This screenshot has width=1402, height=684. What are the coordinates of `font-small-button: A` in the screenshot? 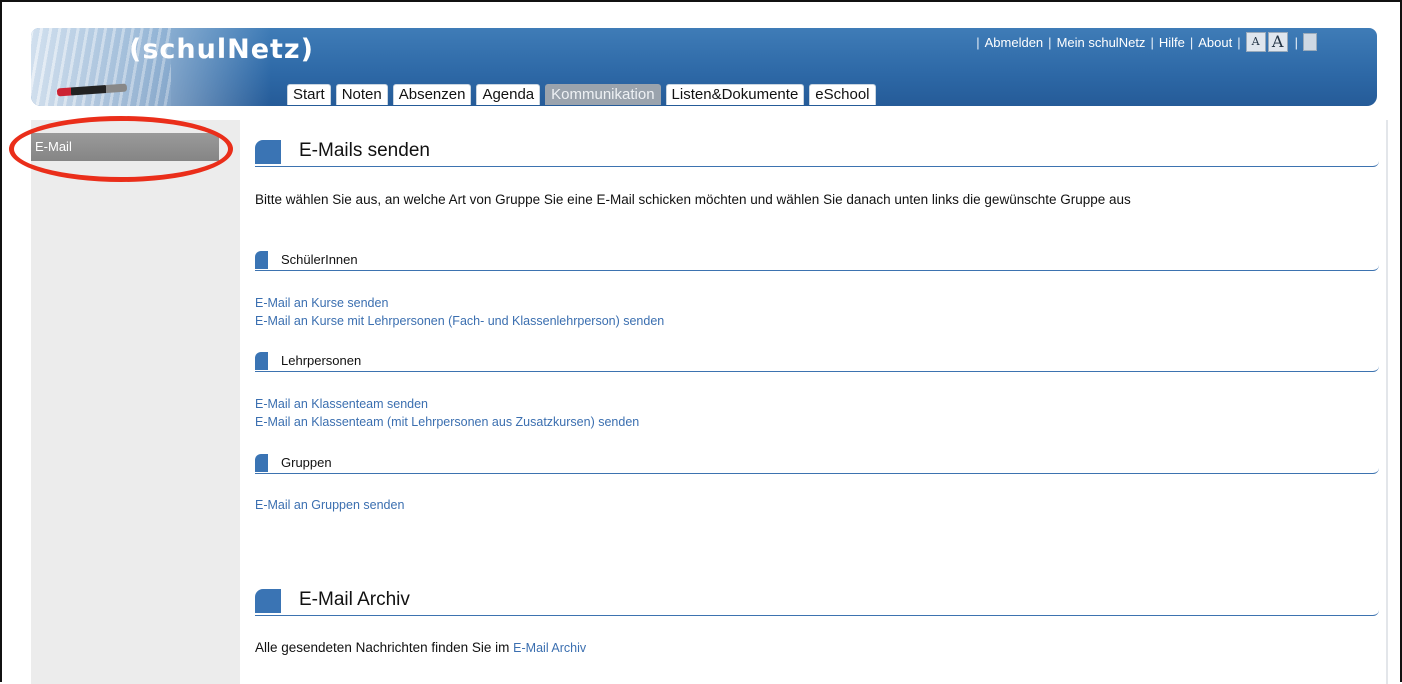 It's located at (1255, 42).